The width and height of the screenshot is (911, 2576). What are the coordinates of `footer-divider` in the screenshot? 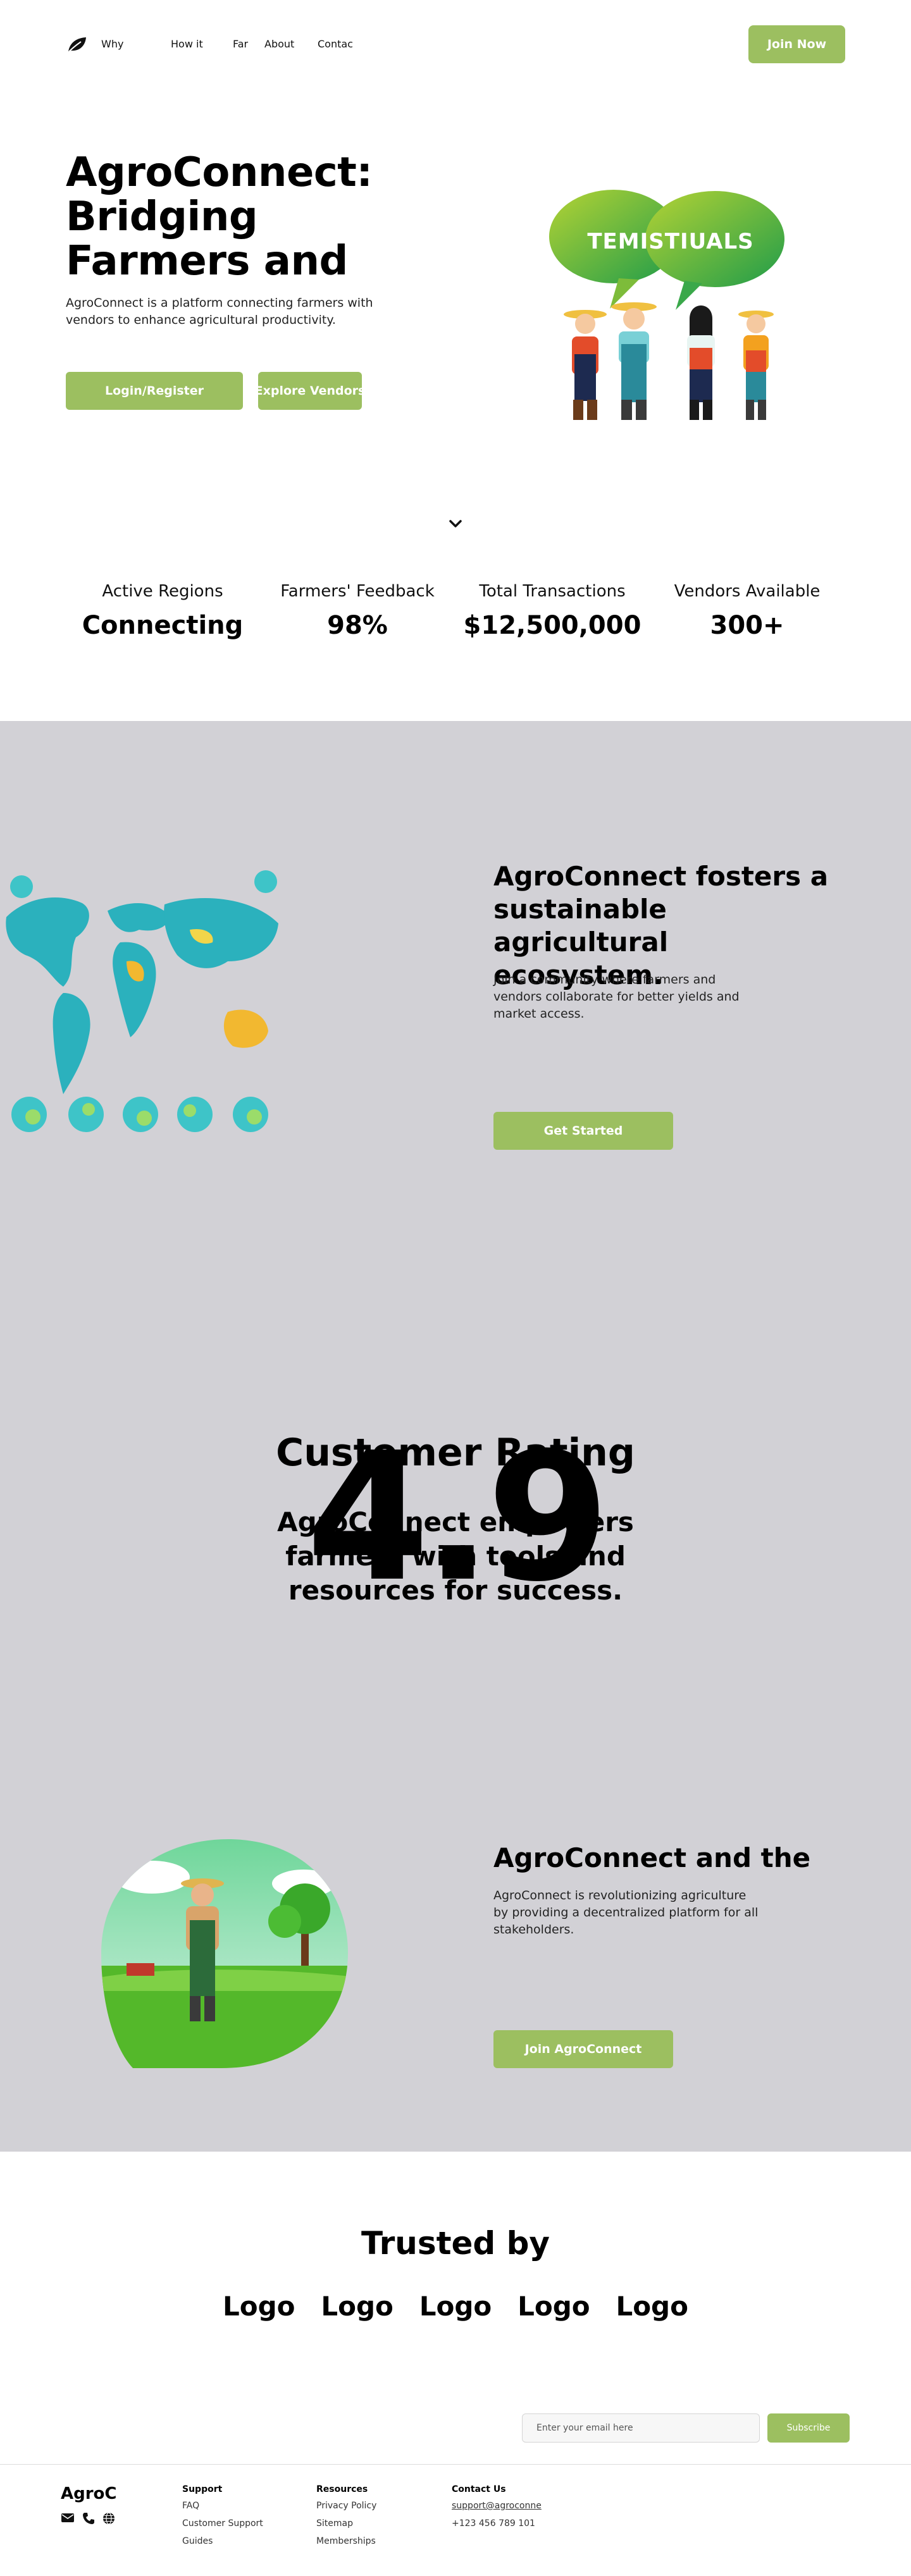 It's located at (455, 2464).